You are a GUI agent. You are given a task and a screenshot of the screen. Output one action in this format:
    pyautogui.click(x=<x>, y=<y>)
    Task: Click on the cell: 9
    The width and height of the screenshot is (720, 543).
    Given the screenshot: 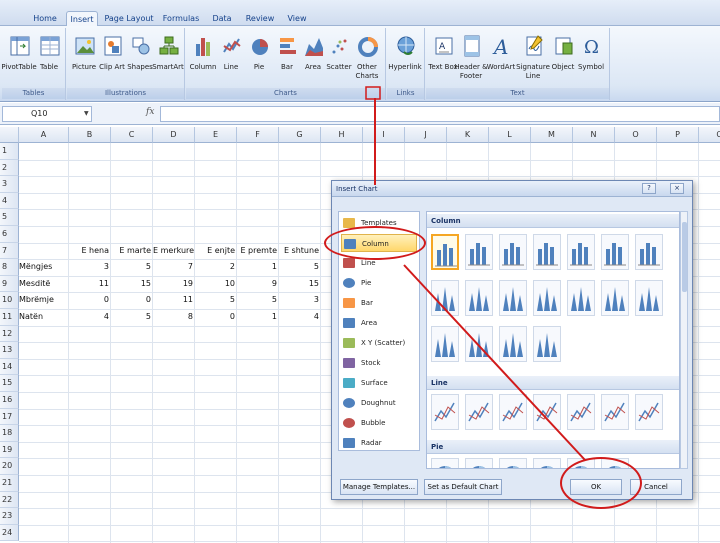 What is the action you would take?
    pyautogui.click(x=258, y=284)
    